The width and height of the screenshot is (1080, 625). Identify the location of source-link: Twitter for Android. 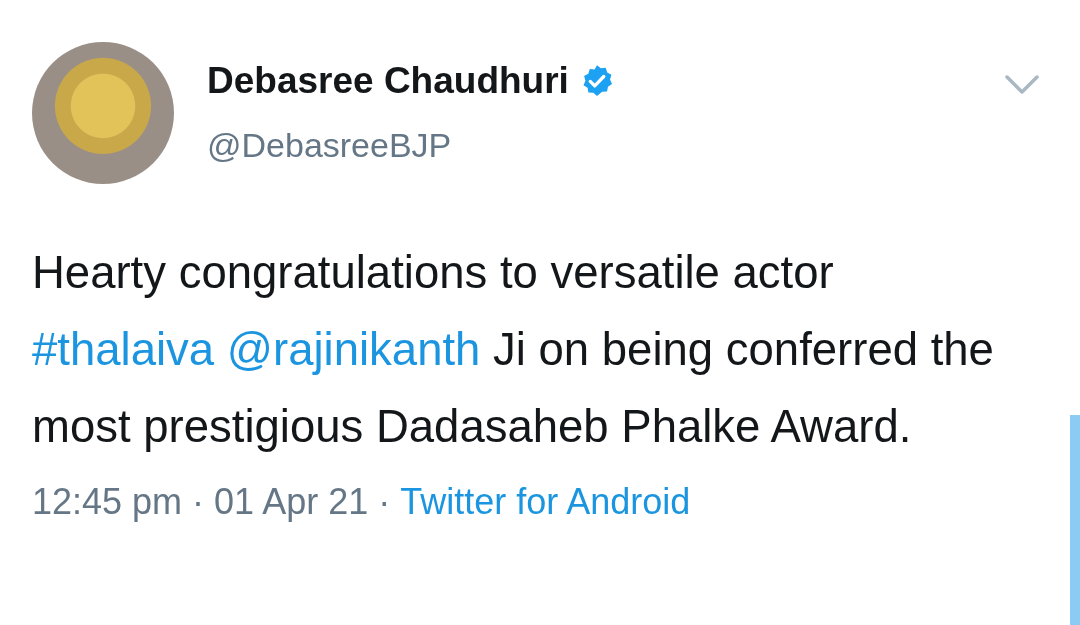
(545, 502).